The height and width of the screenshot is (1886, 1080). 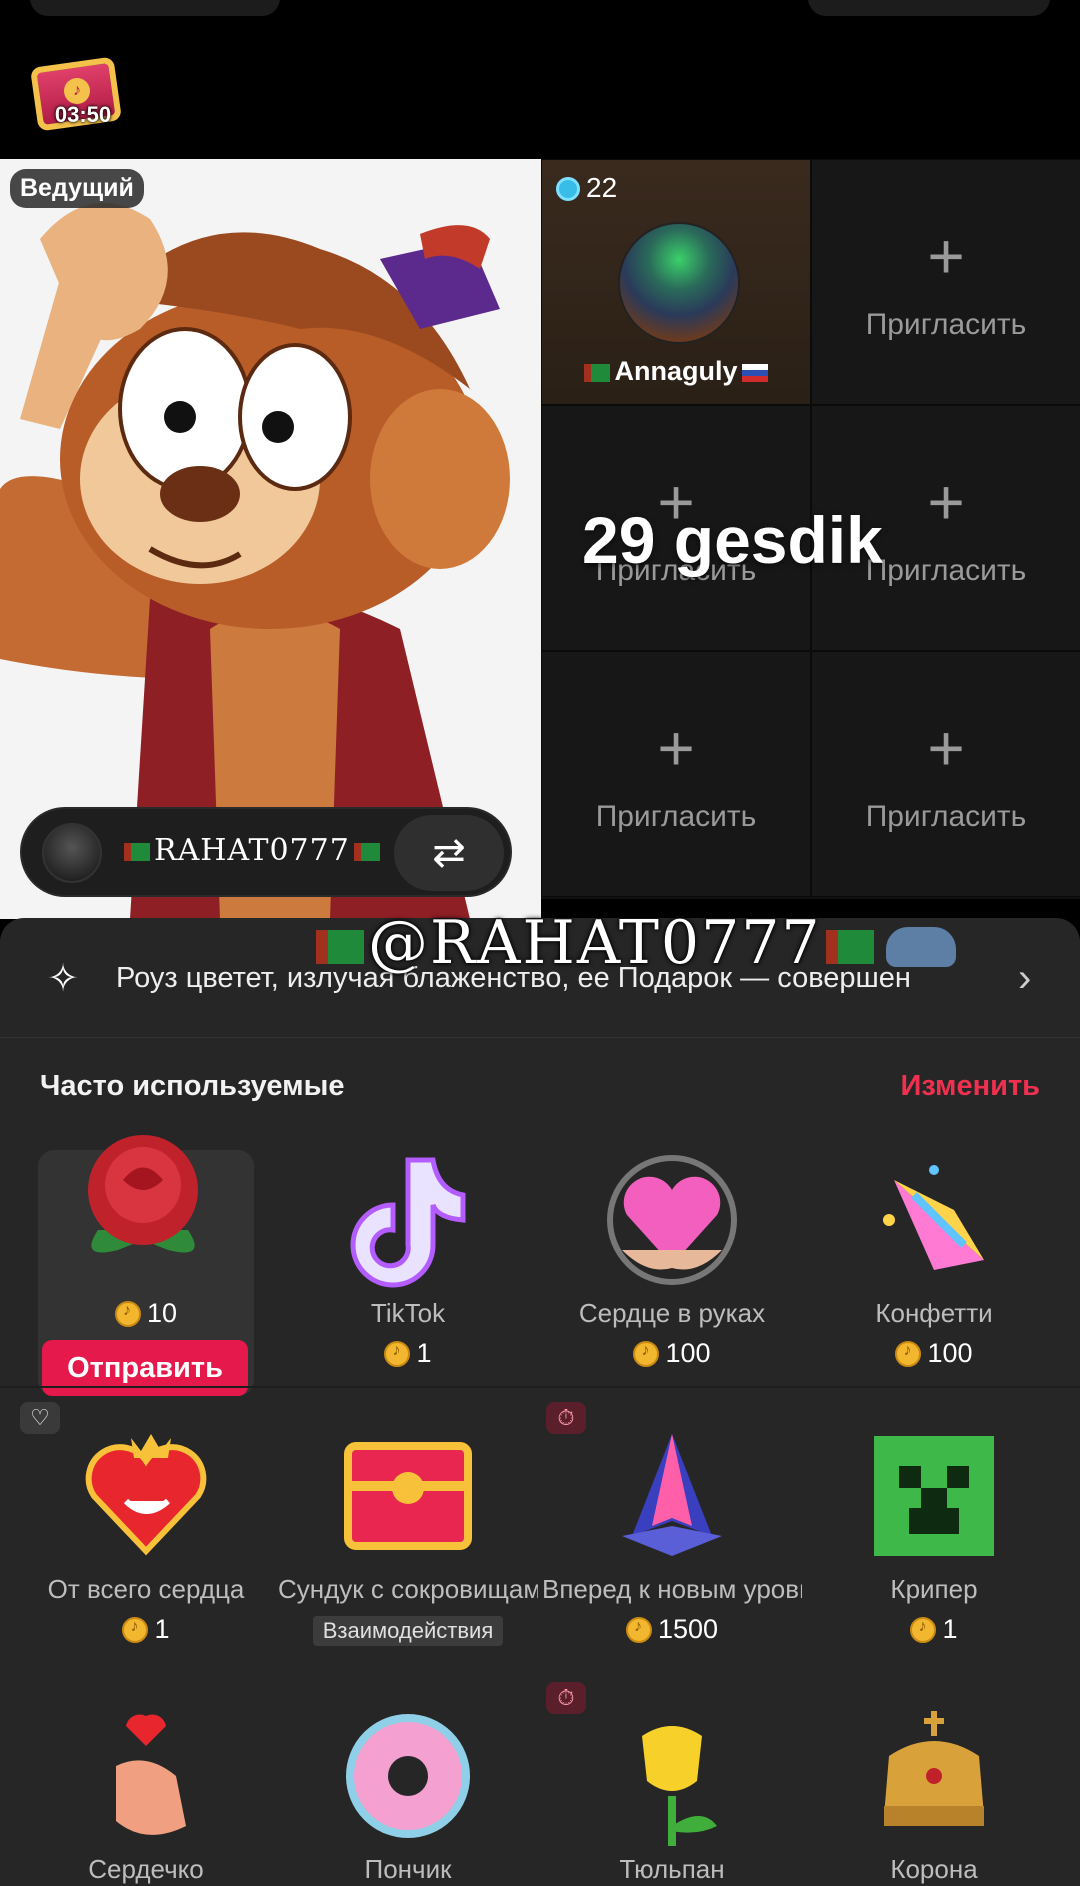 What do you see at coordinates (672, 1869) in the screenshot?
I see `gift-name: Тюльпан` at bounding box center [672, 1869].